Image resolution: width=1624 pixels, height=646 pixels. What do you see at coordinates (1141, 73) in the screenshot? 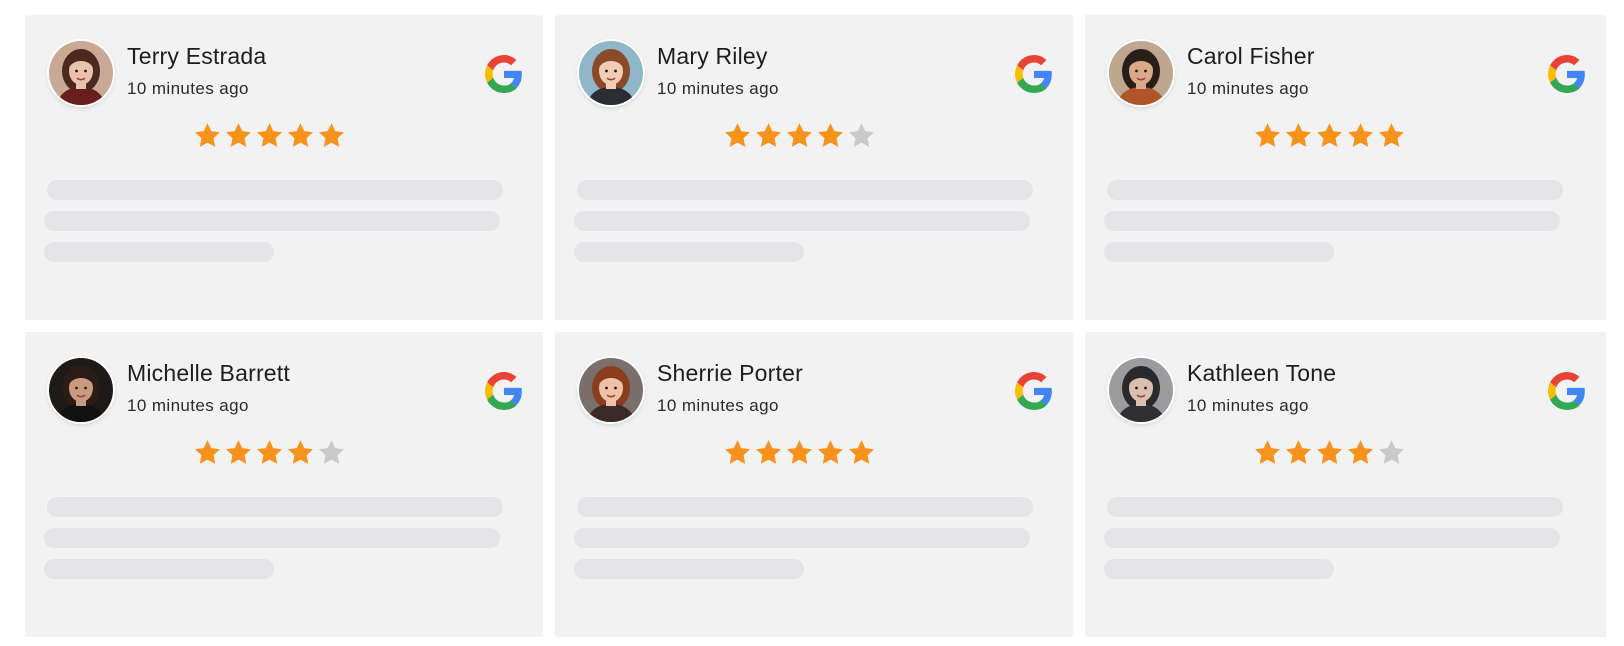
I see `avatar-woman-smiling` at bounding box center [1141, 73].